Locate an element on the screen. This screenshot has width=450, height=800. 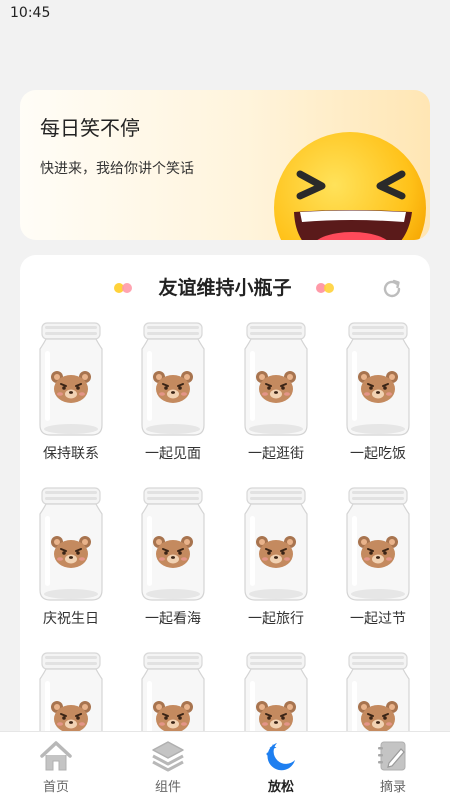
jar-item: 一起过节 is located at coordinates (378, 561).